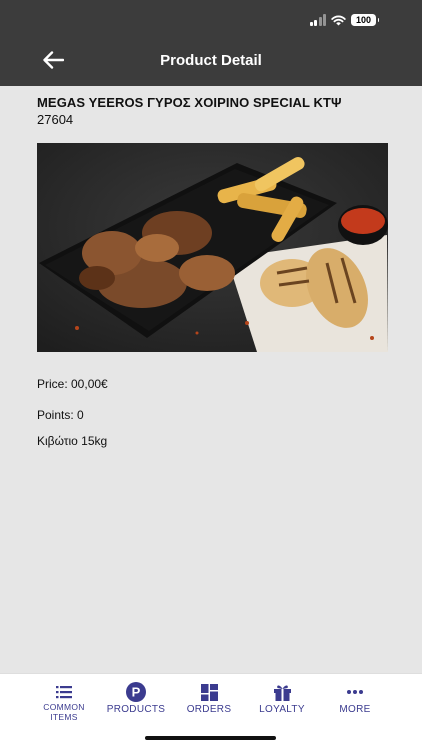 This screenshot has height=750, width=422. I want to click on tab-common-items: COMMON ITEMS, so click(64, 702).